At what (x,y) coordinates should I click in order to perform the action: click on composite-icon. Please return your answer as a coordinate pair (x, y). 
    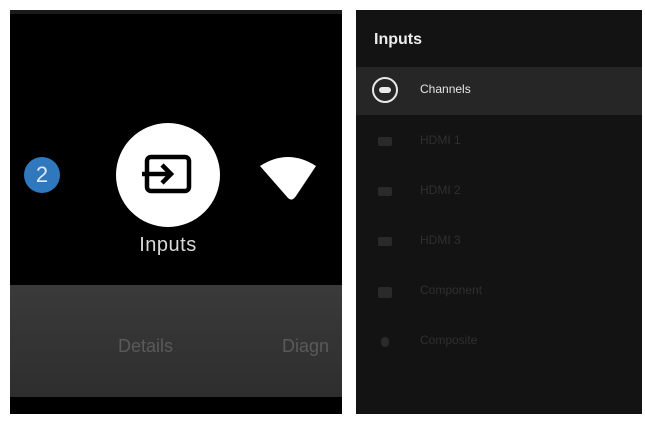
    Looking at the image, I should click on (386, 342).